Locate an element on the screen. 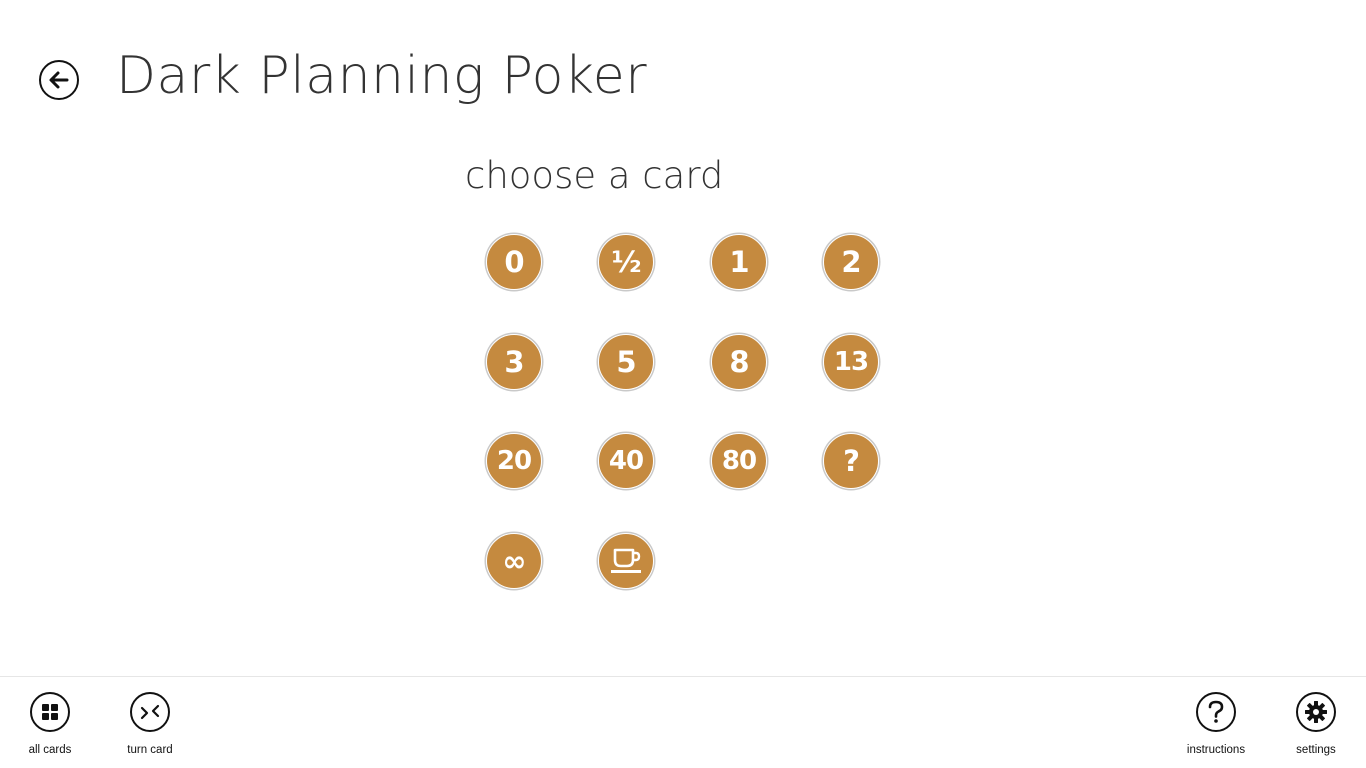 The width and height of the screenshot is (1366, 768). card-question: ? is located at coordinates (851, 461).